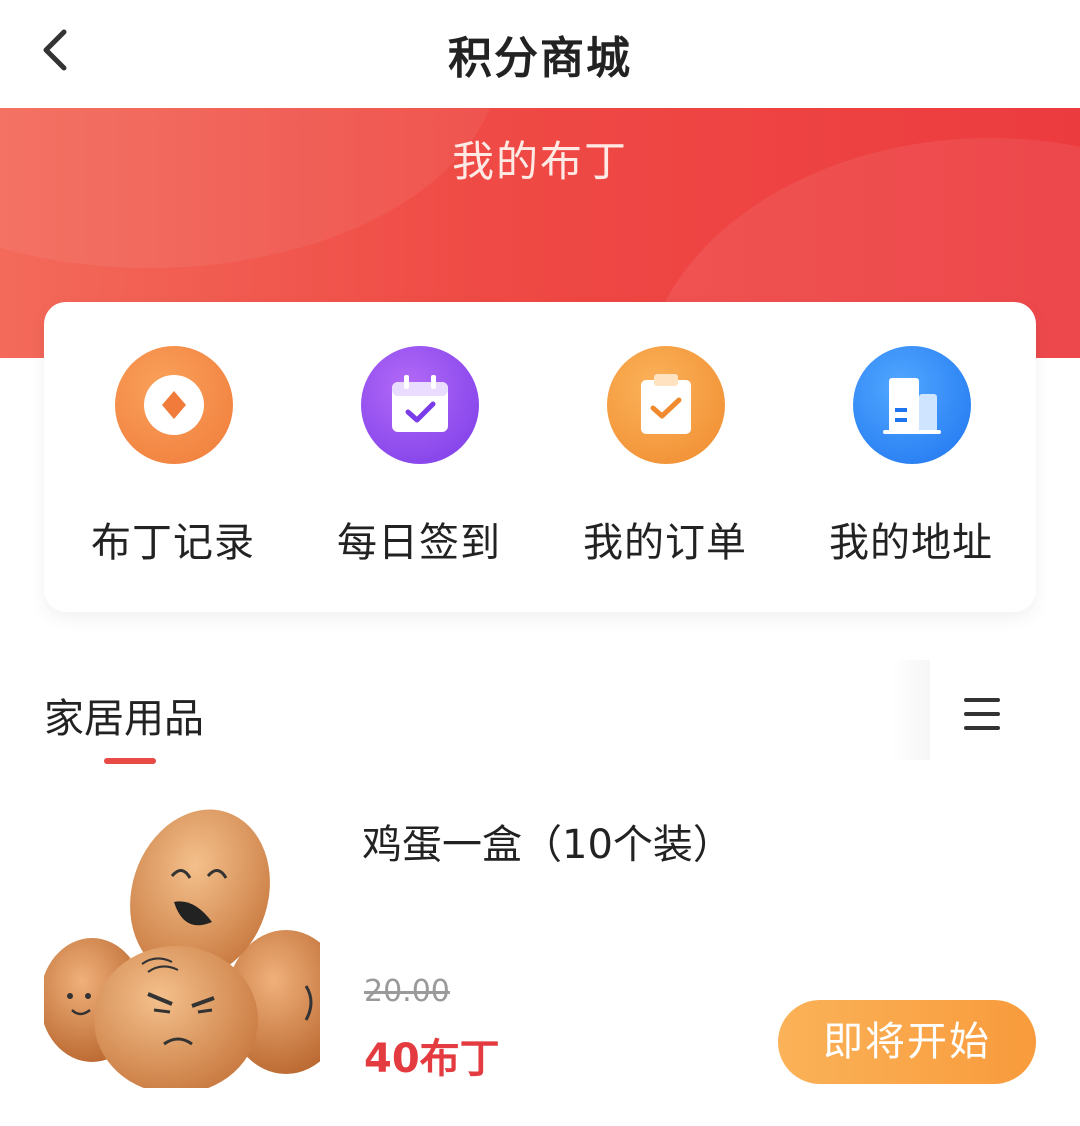 The width and height of the screenshot is (1080, 1126). I want to click on calendar-check-icon, so click(420, 405).